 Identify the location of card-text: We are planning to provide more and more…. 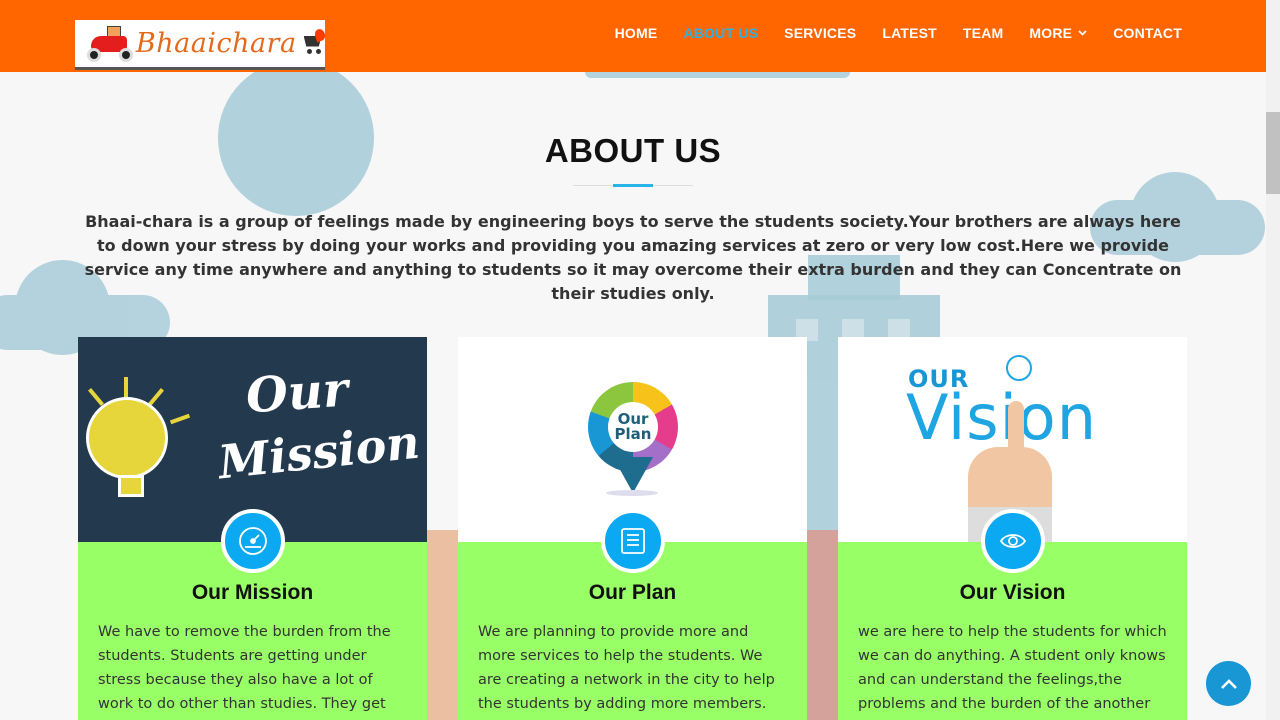
(626, 668).